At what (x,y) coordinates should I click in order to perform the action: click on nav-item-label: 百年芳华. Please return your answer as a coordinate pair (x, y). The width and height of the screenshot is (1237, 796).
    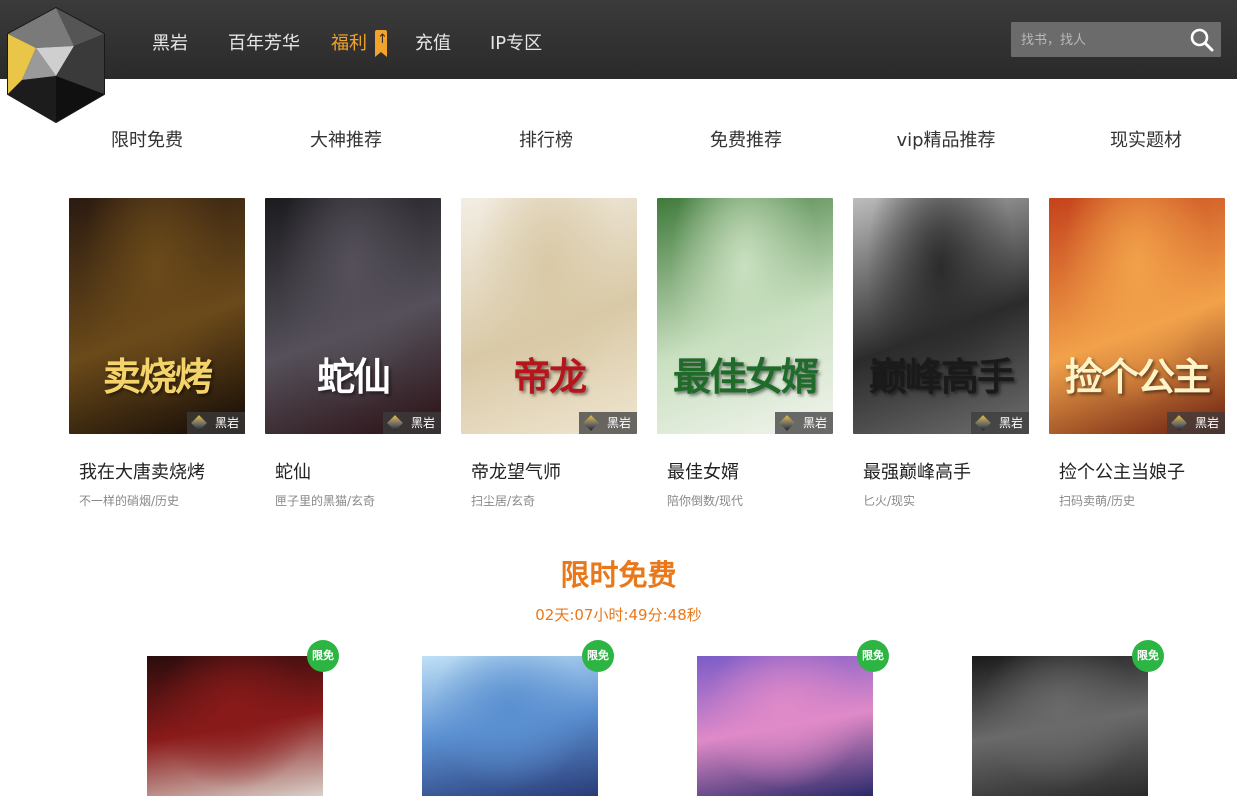
    Looking at the image, I should click on (264, 43).